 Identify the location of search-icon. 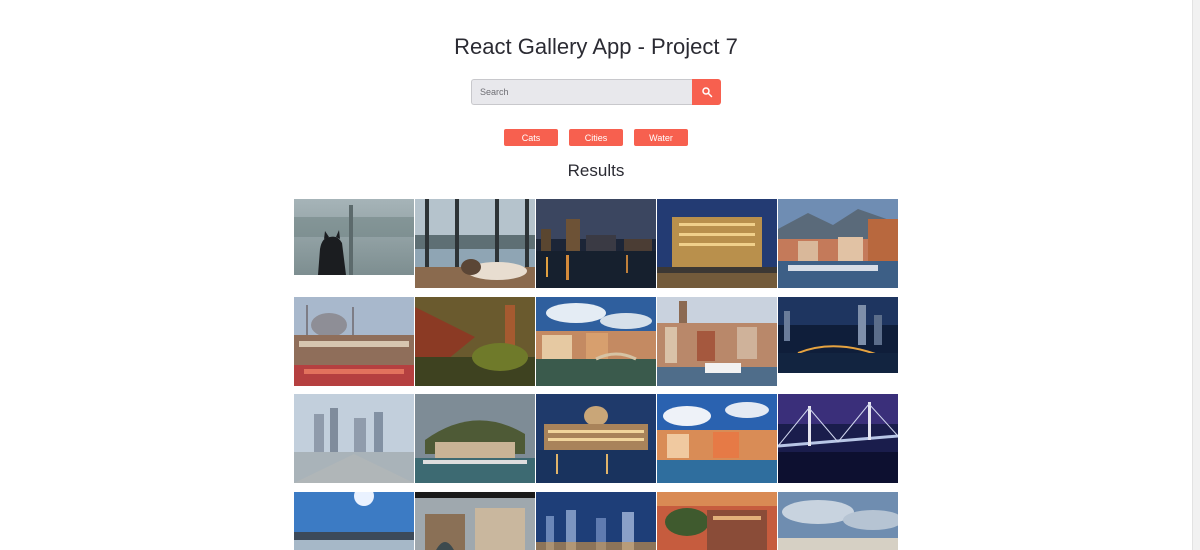
(706, 92).